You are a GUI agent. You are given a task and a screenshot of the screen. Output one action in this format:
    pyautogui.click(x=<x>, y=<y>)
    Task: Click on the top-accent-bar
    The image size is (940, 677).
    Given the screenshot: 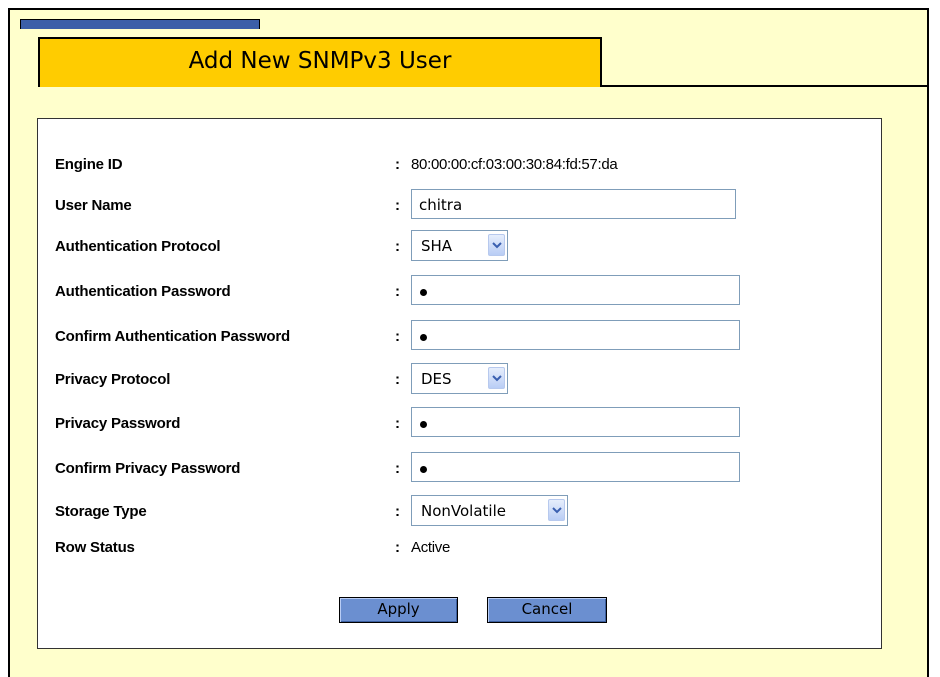 What is the action you would take?
    pyautogui.click(x=140, y=24)
    